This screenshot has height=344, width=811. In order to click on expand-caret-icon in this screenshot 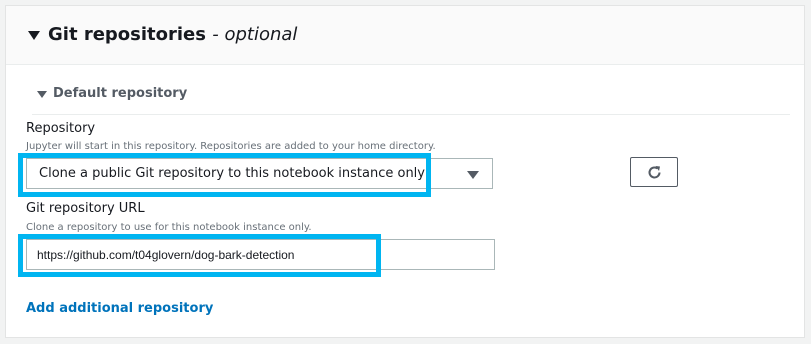, I will do `click(34, 35)`.